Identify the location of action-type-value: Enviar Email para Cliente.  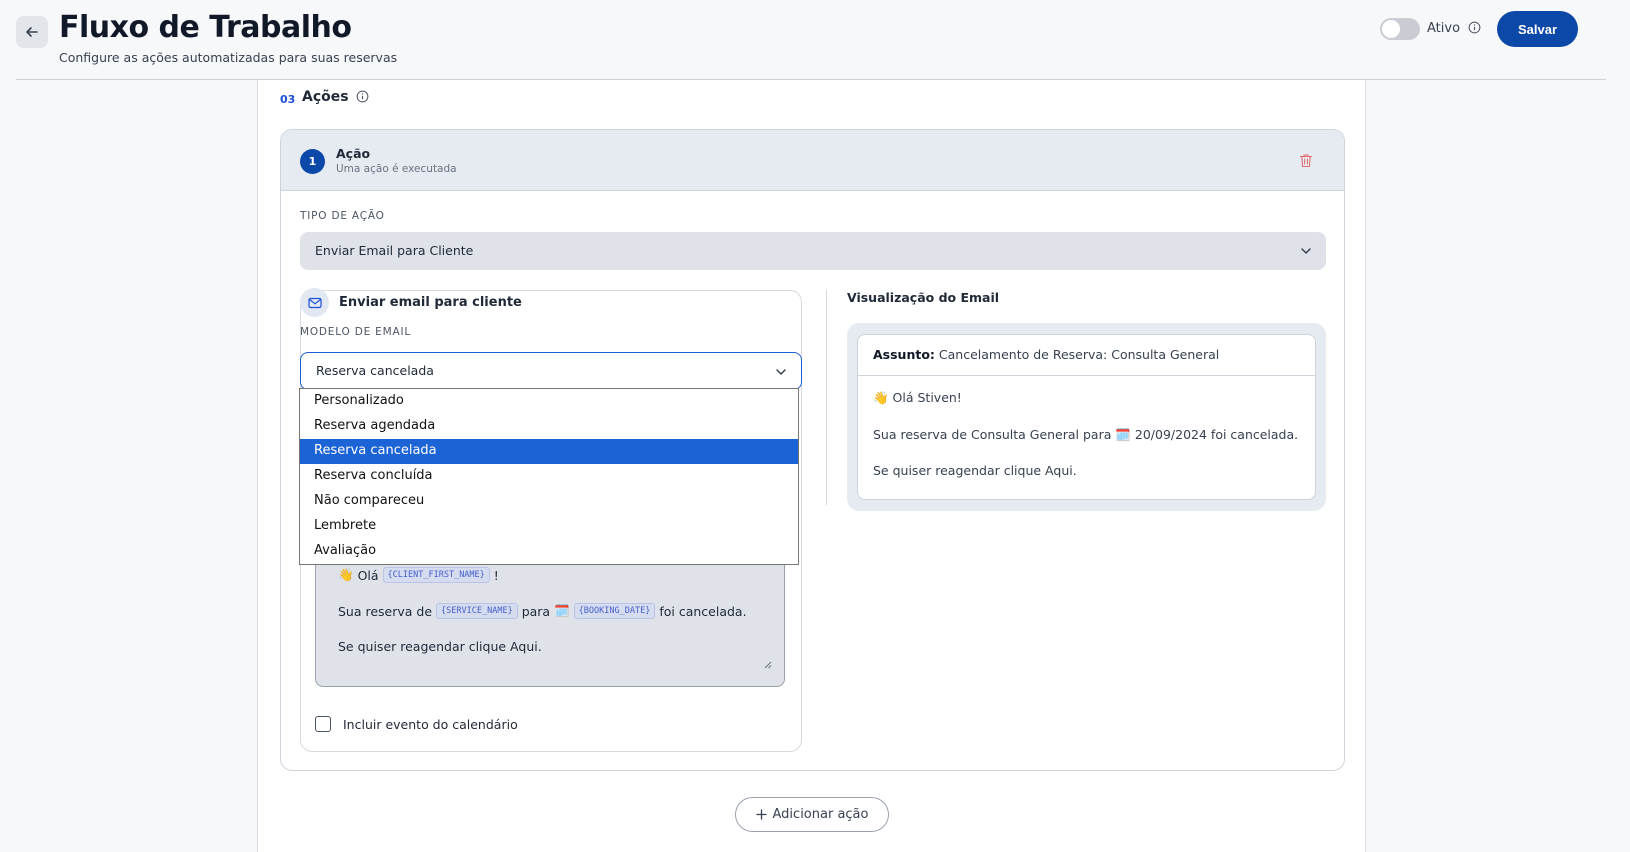
(394, 250).